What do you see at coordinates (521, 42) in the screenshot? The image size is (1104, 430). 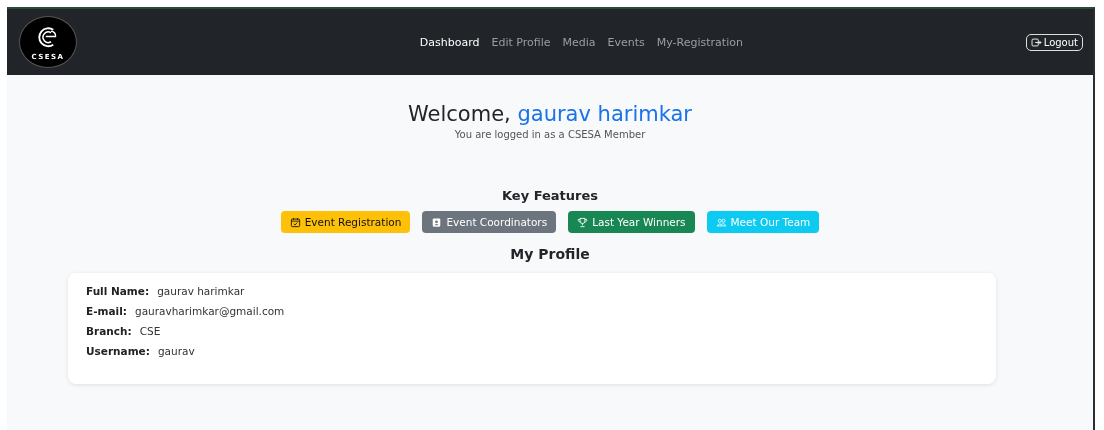 I see `nav-link: Edit Profile` at bounding box center [521, 42].